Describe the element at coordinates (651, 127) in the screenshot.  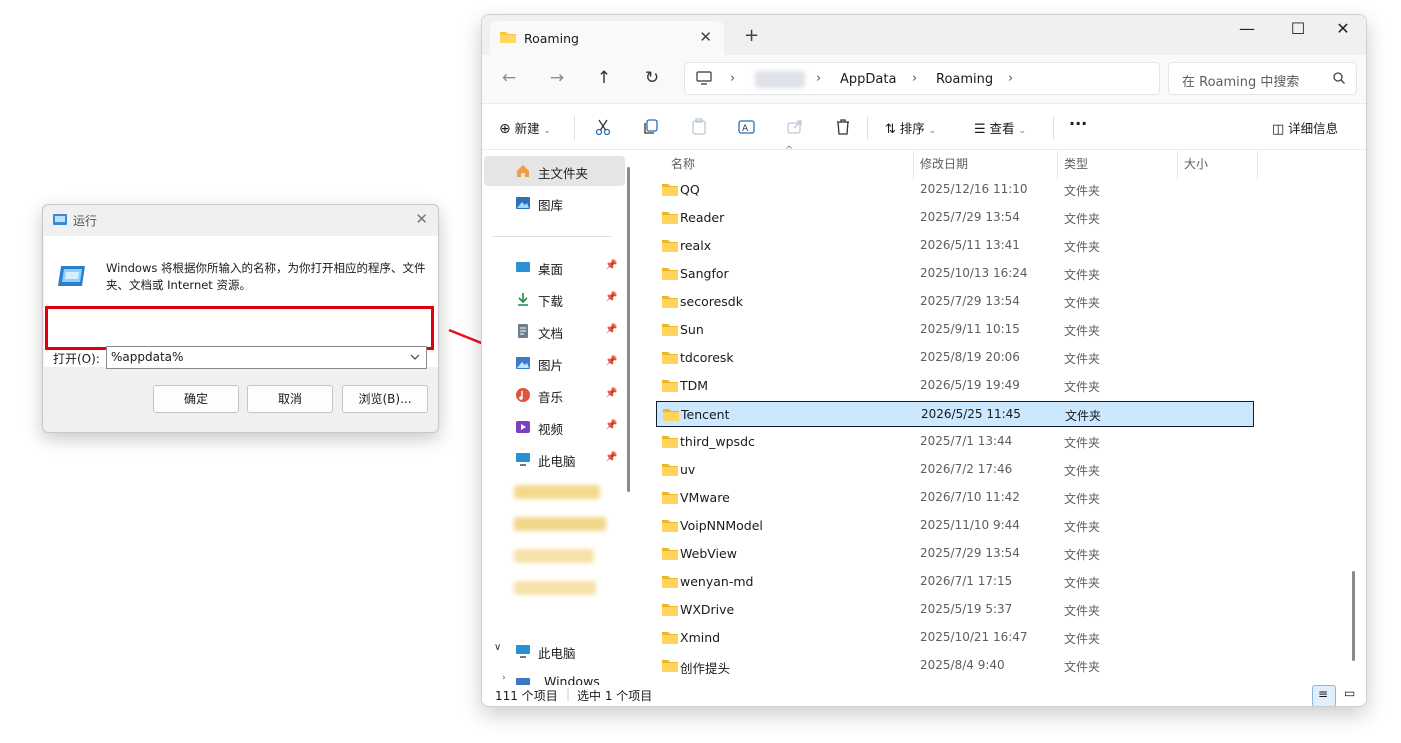
I see `copy-icon` at that location.